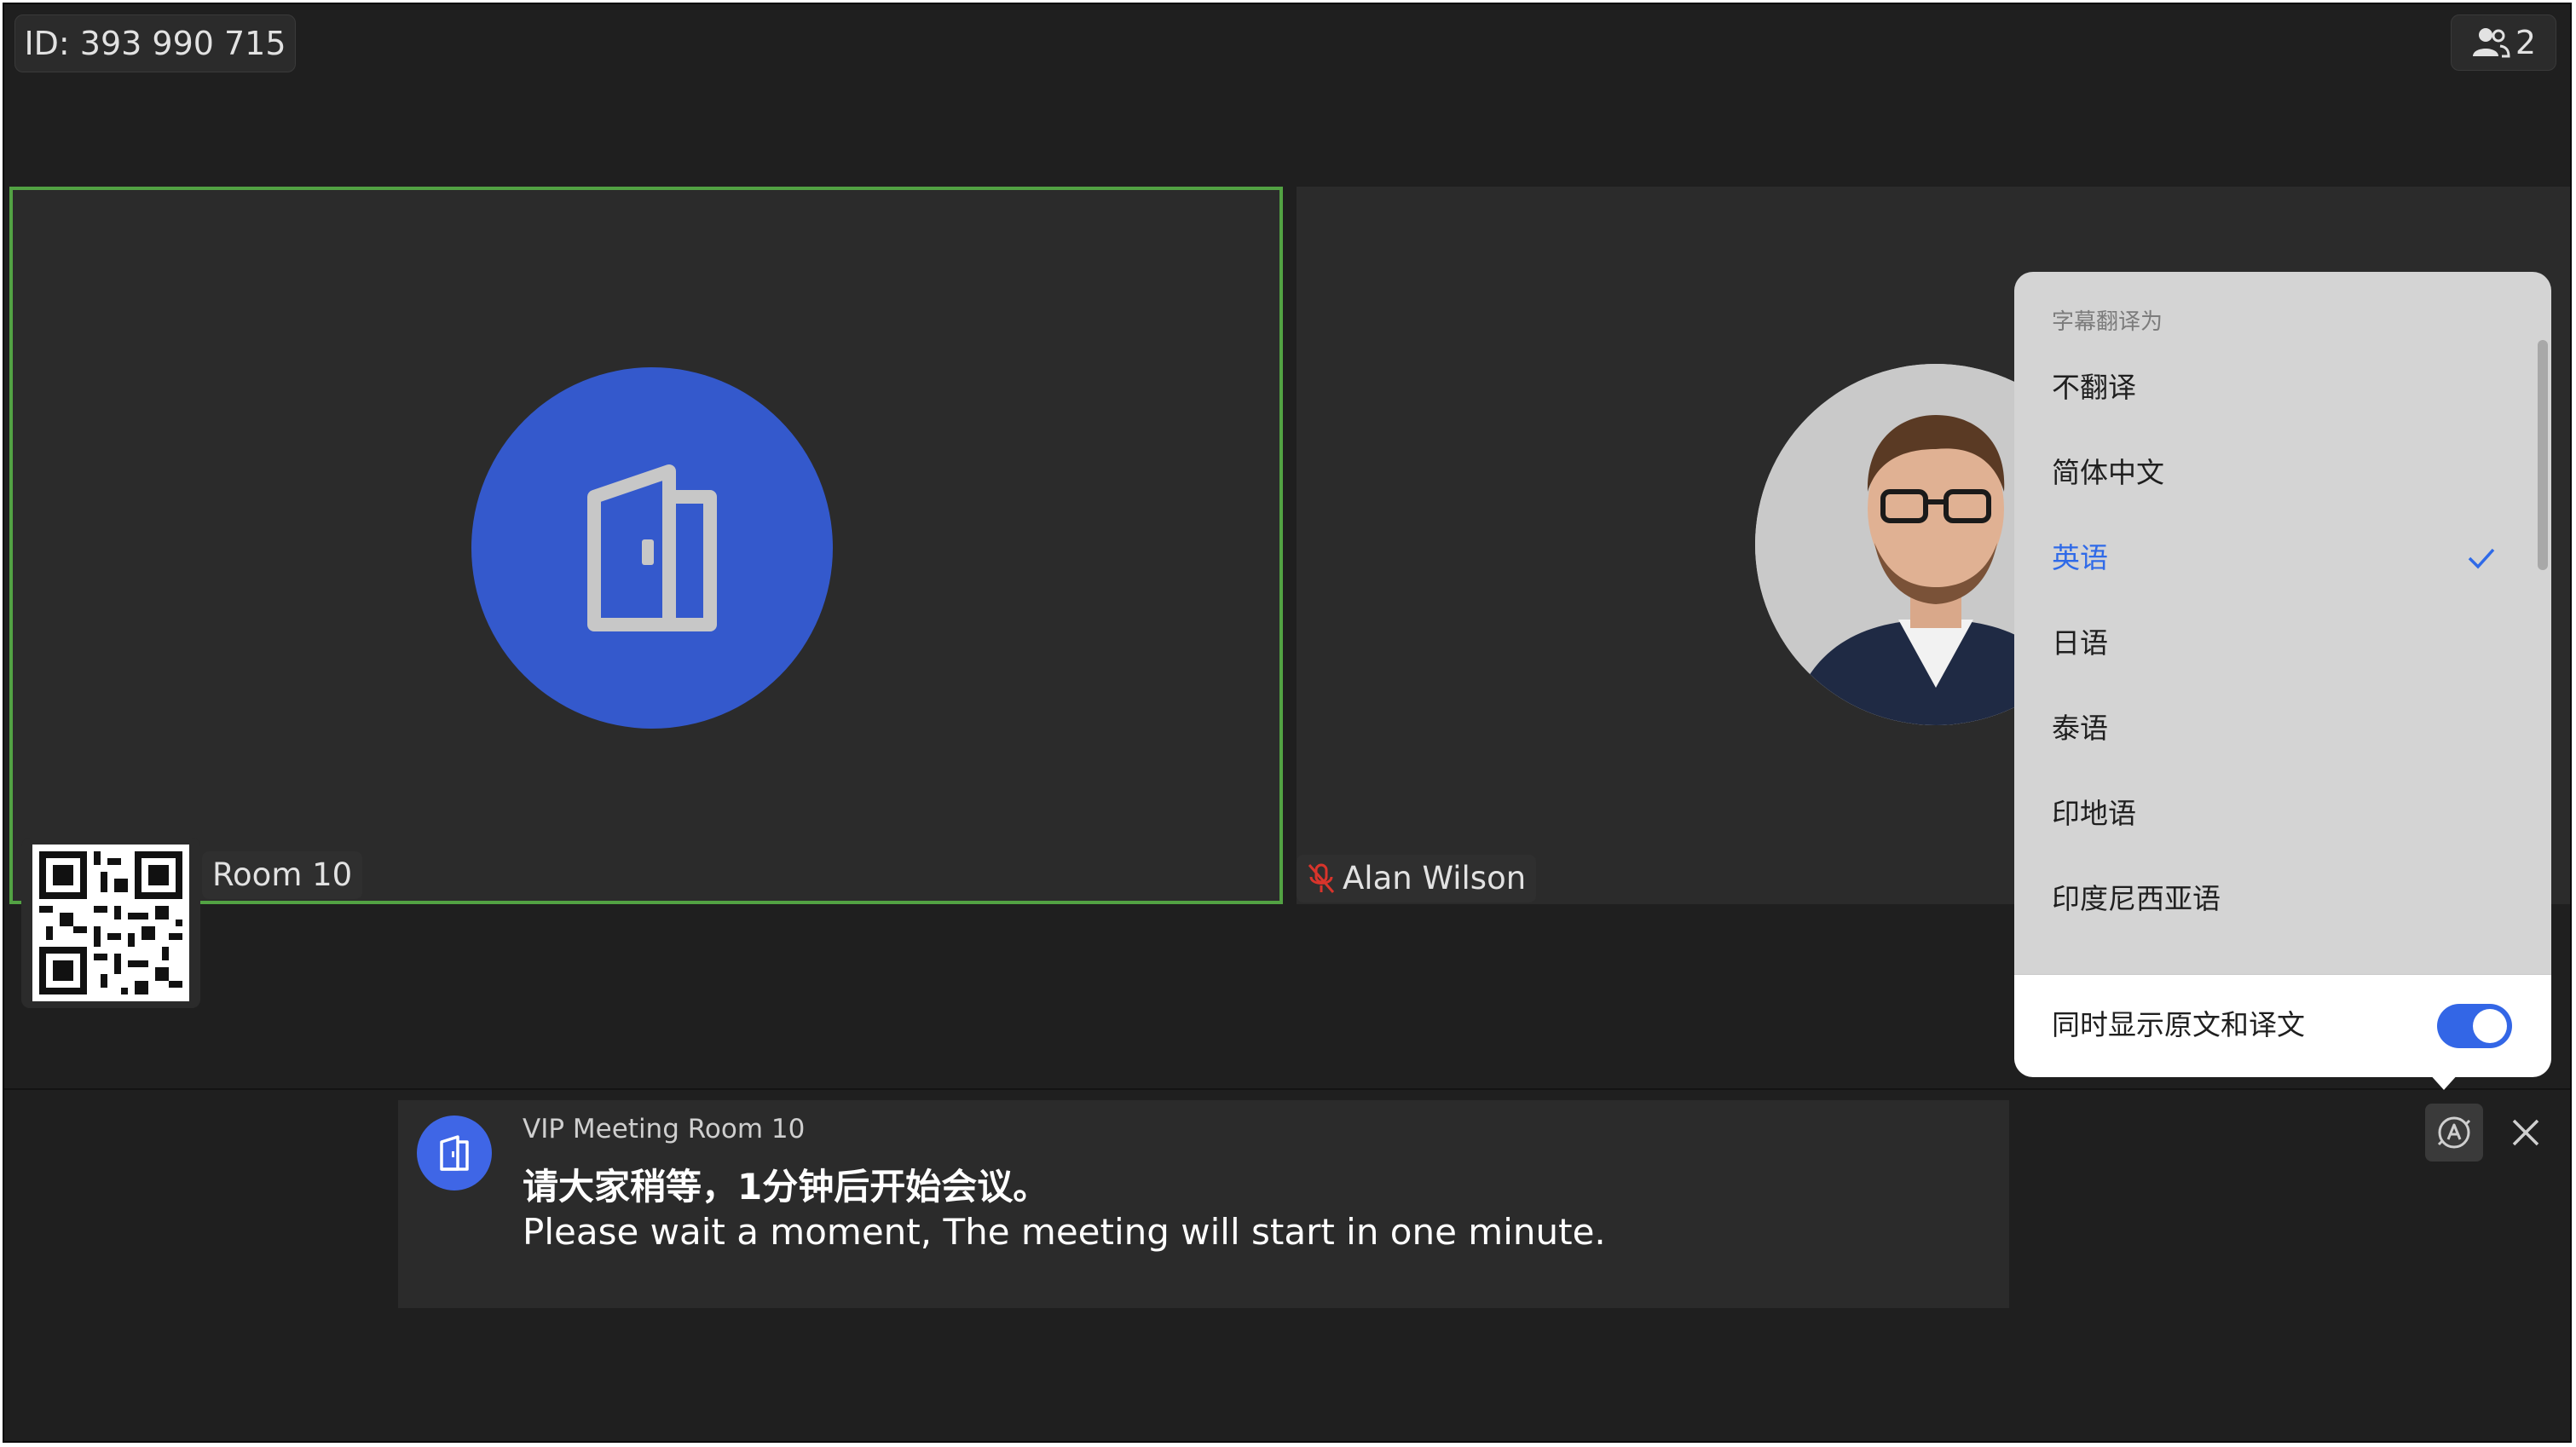 The width and height of the screenshot is (2576, 1447). Describe the element at coordinates (2178, 1024) in the screenshot. I see `show-both-label: 同时显示原文和译文` at that location.